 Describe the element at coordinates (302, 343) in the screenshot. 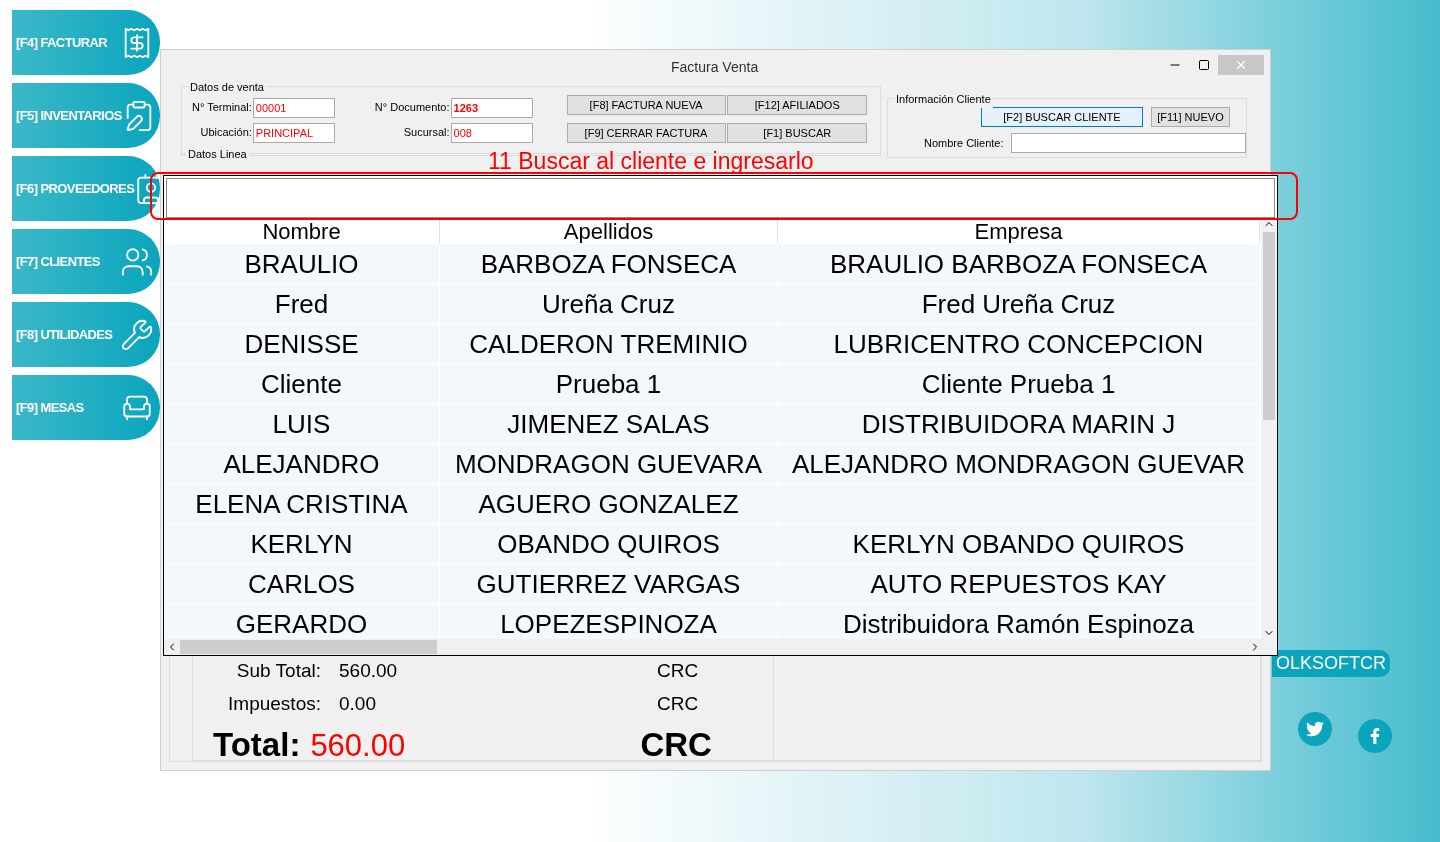

I see `table-cell: DENISSE` at that location.